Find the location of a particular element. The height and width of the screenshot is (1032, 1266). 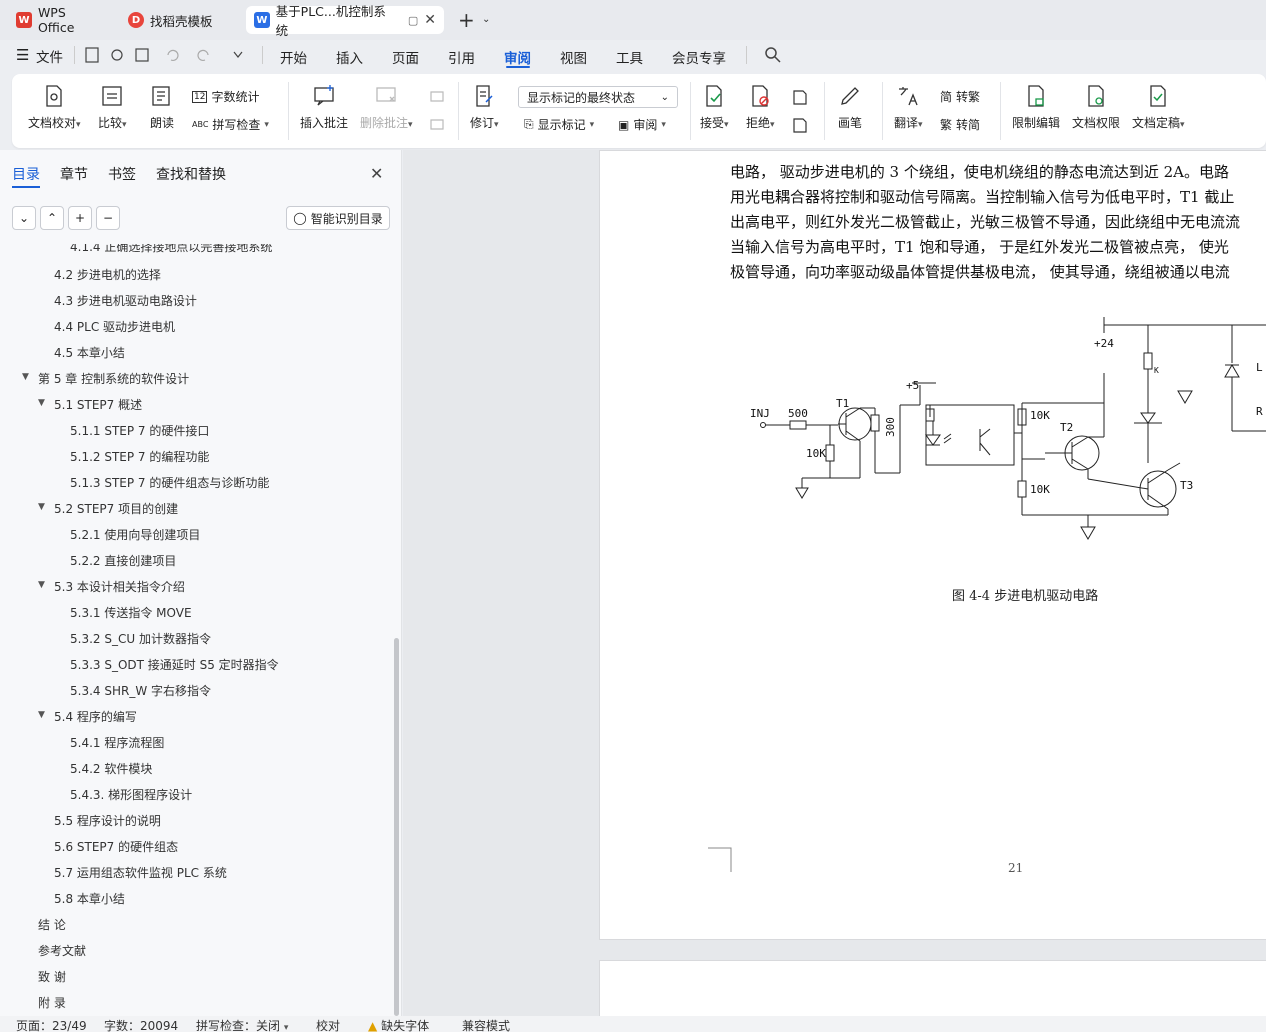

review-pane-button: ▣ 审阅 ▾ is located at coordinates (642, 124).